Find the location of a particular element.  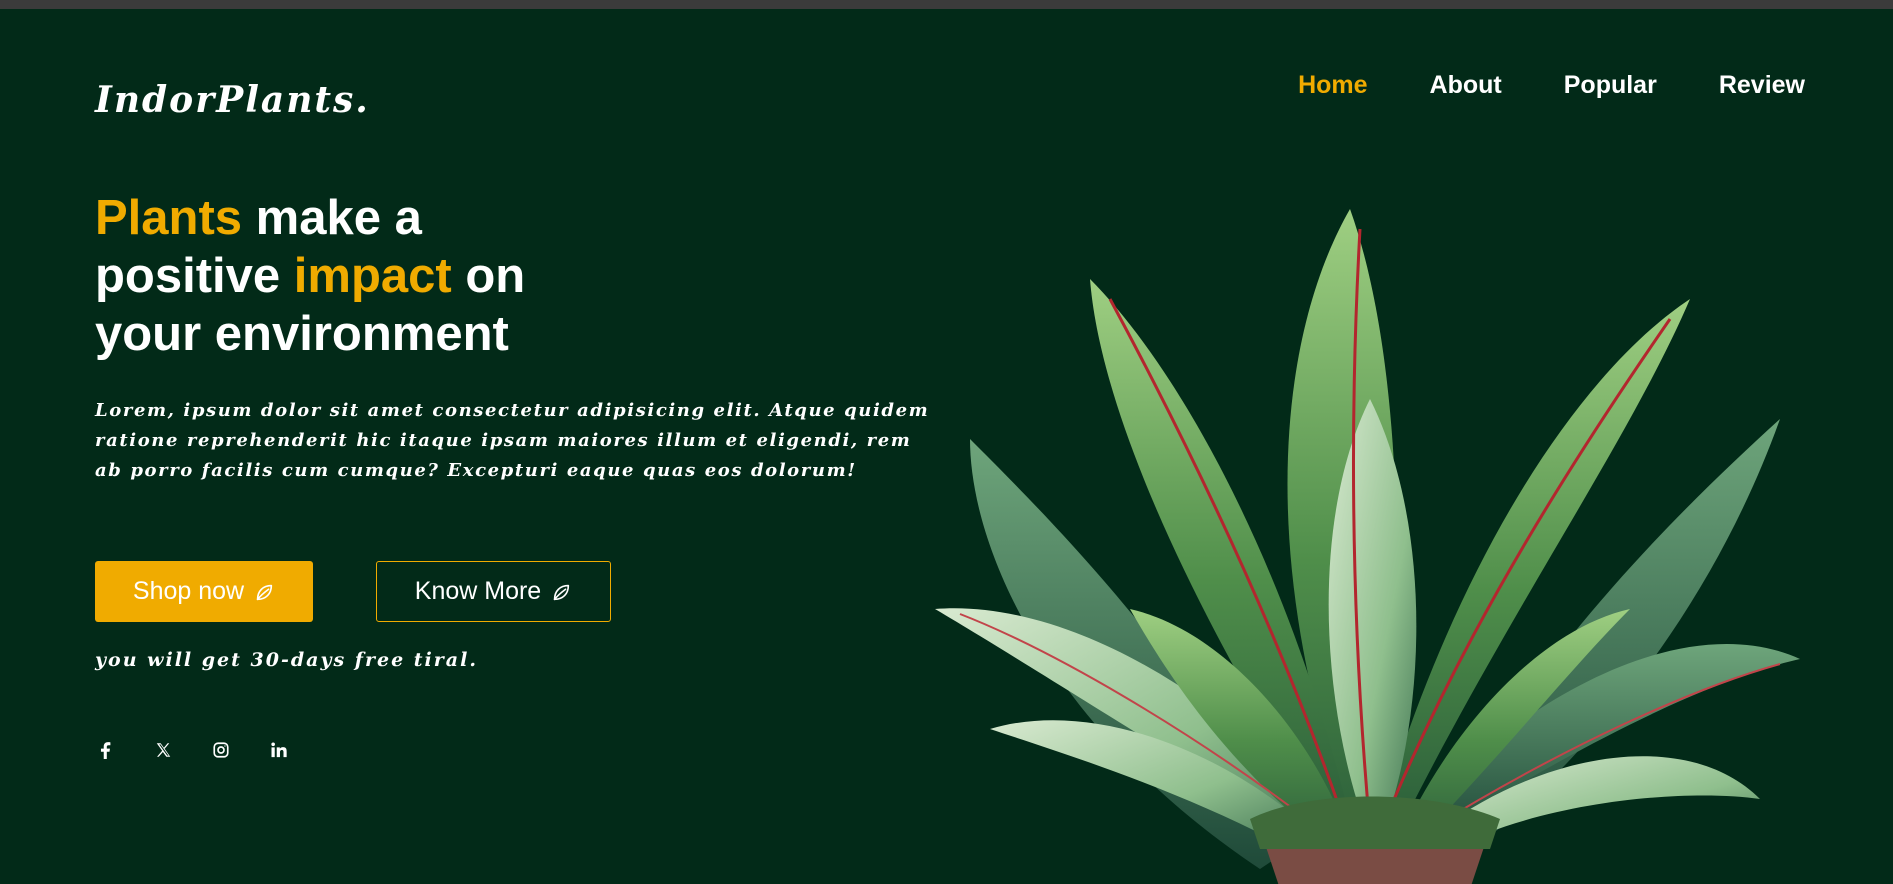

headline-highlight-plants: Plants is located at coordinates (169, 218).